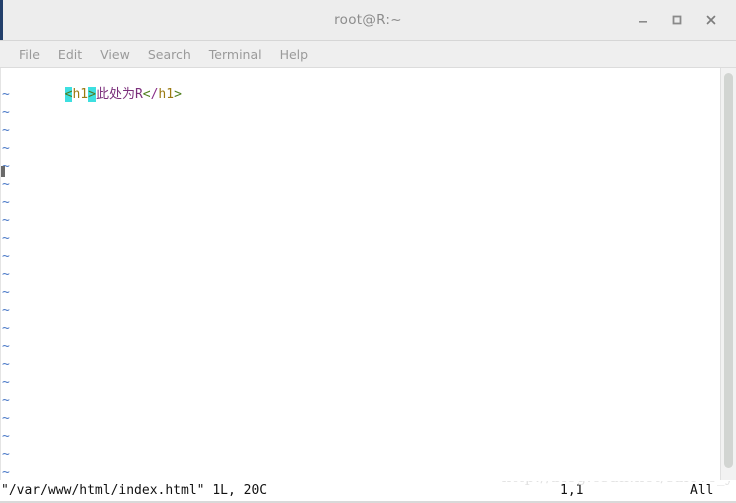  What do you see at coordinates (119, 94) in the screenshot?
I see `token-text-content: 此处为R` at bounding box center [119, 94].